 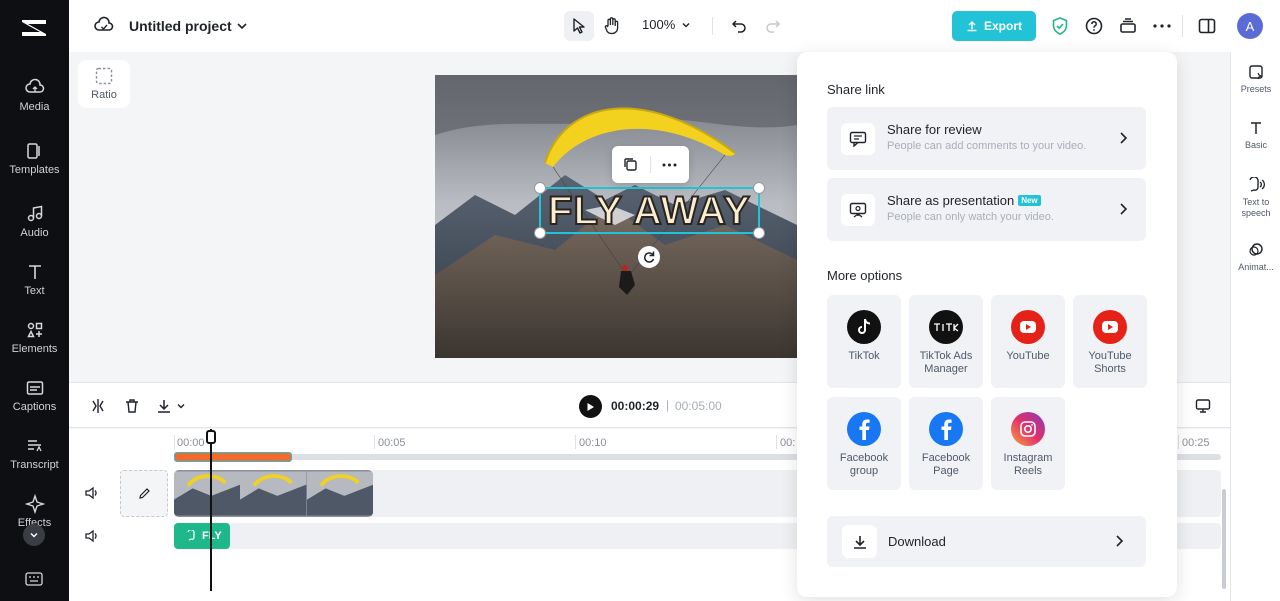 I want to click on card-subtitle: People can add comments to your video., so click(x=987, y=146).